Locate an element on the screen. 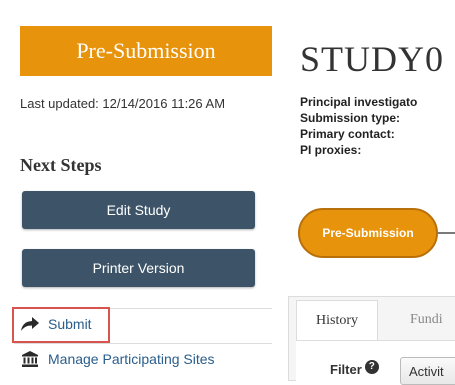 The image size is (455, 385). manage-participating-sites-link: Manage Participating Sites is located at coordinates (117, 359).